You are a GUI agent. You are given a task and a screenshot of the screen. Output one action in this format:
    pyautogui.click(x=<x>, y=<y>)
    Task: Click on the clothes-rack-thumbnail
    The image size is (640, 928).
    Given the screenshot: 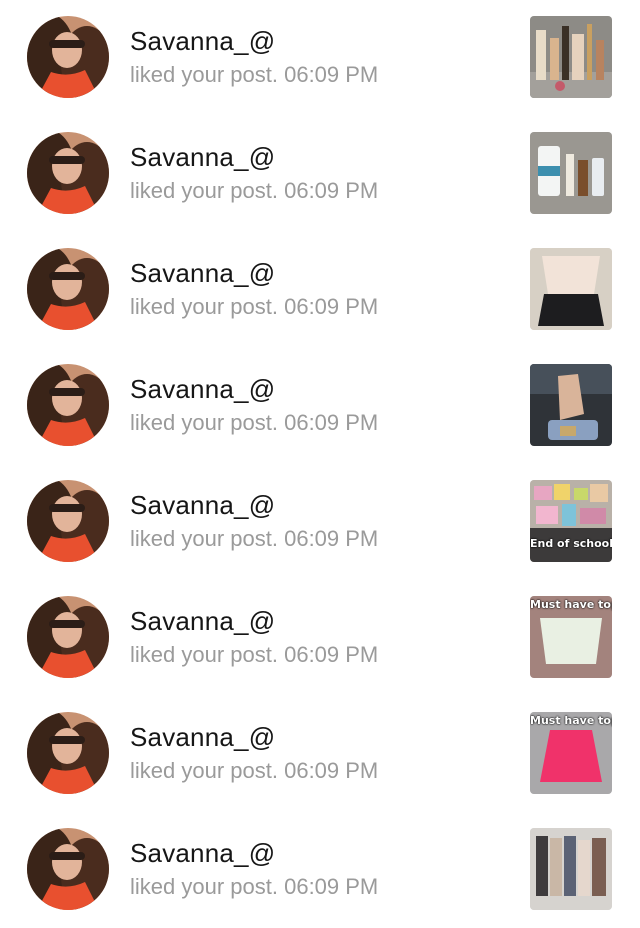 What is the action you would take?
    pyautogui.click(x=571, y=869)
    